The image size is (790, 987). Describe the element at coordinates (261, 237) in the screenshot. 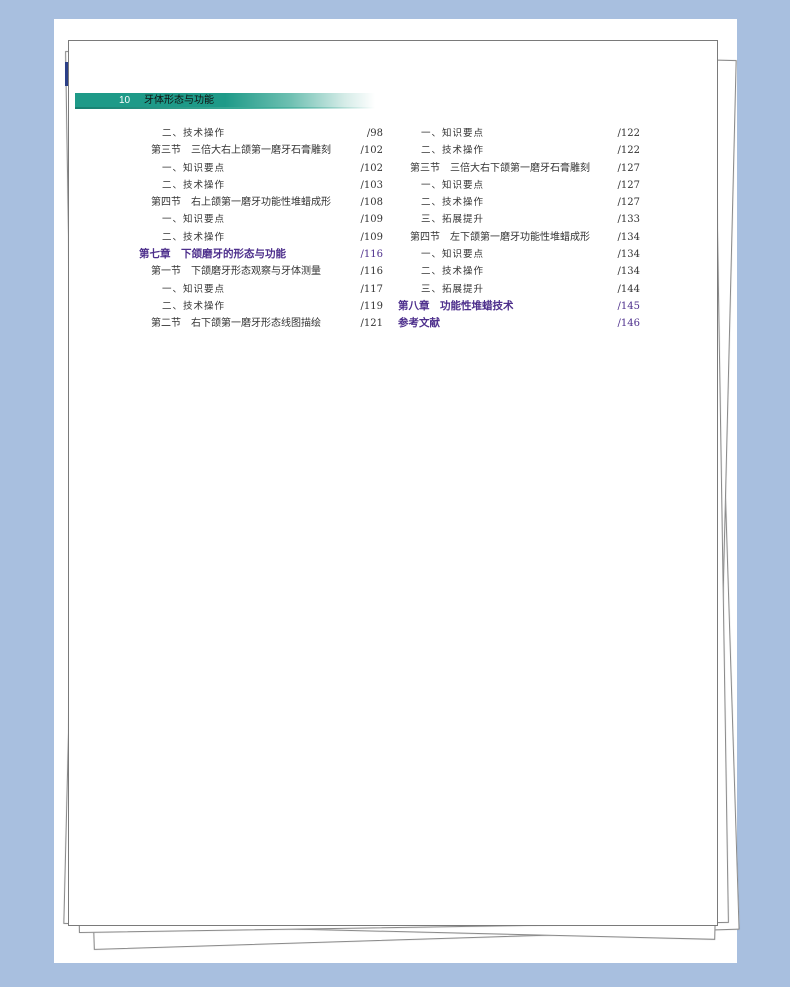

I see `toc-subsection-entry: 二、技术操作/109` at that location.